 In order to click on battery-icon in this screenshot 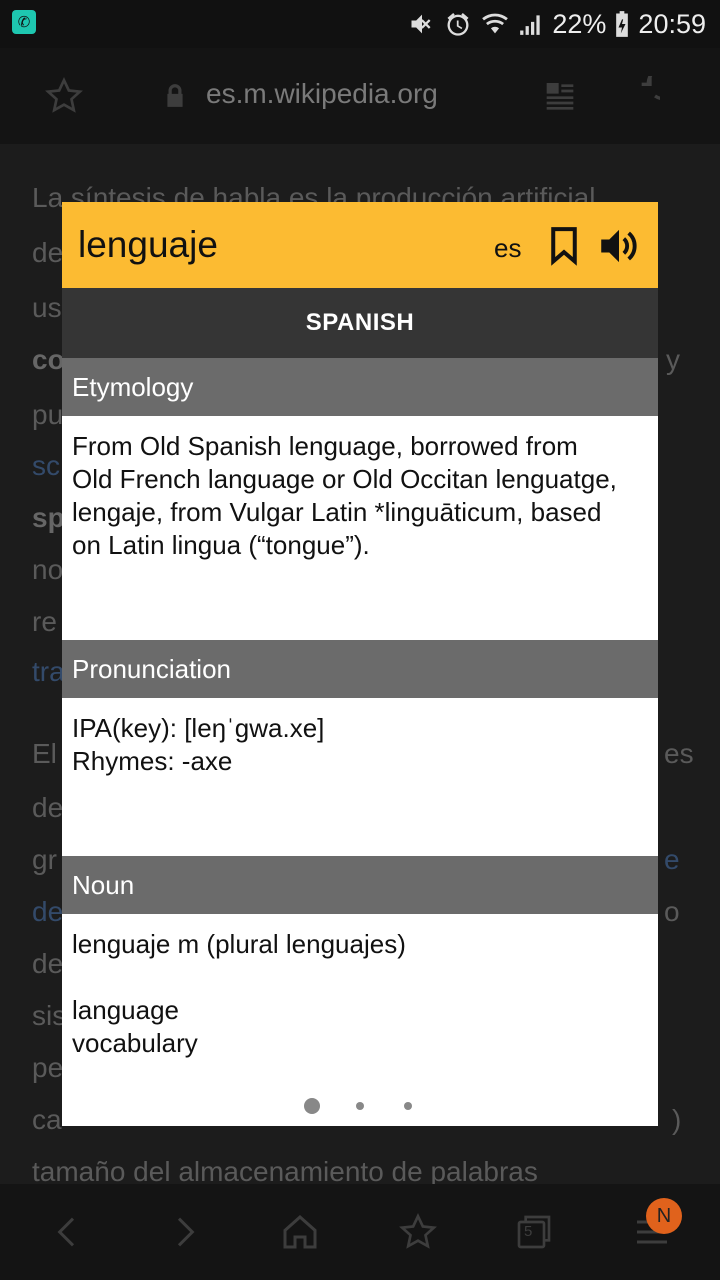, I will do `click(622, 24)`.